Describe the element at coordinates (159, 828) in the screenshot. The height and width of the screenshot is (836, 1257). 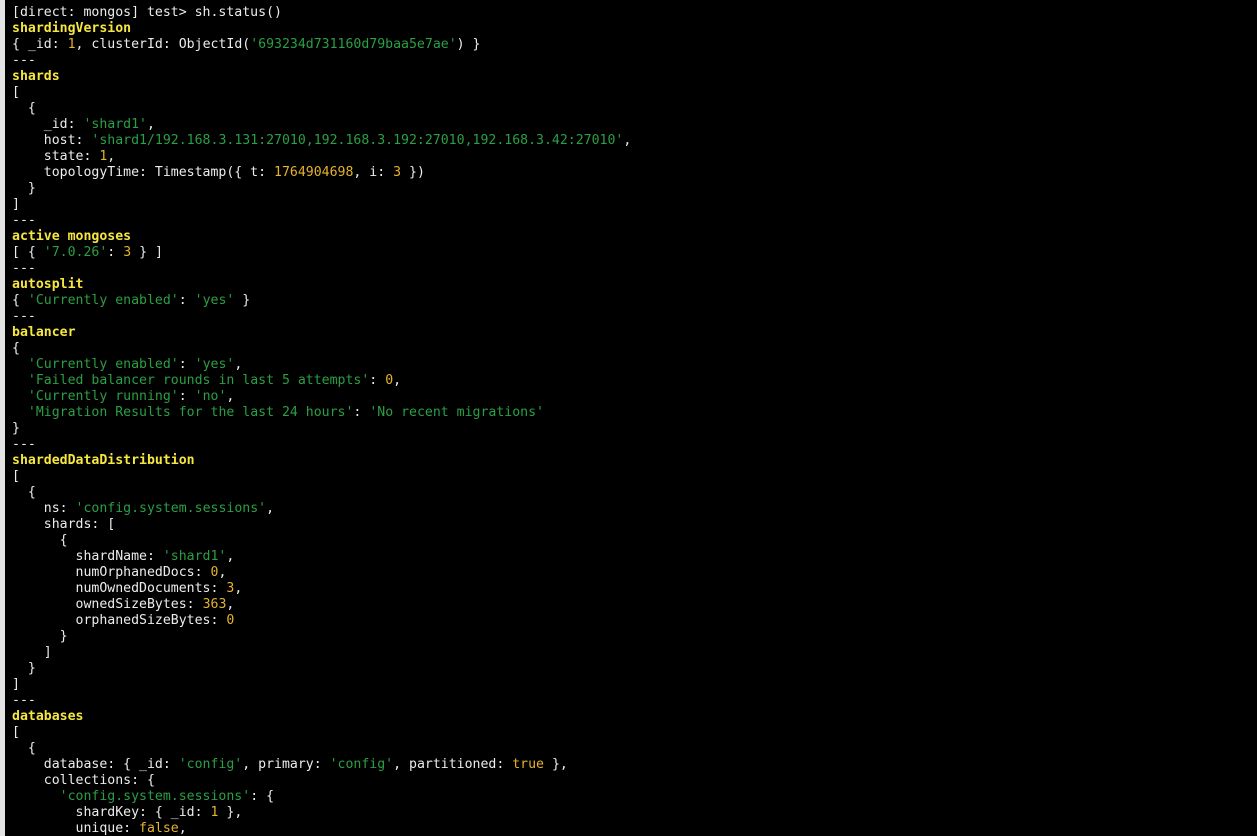
I see `boolean-token: false` at that location.